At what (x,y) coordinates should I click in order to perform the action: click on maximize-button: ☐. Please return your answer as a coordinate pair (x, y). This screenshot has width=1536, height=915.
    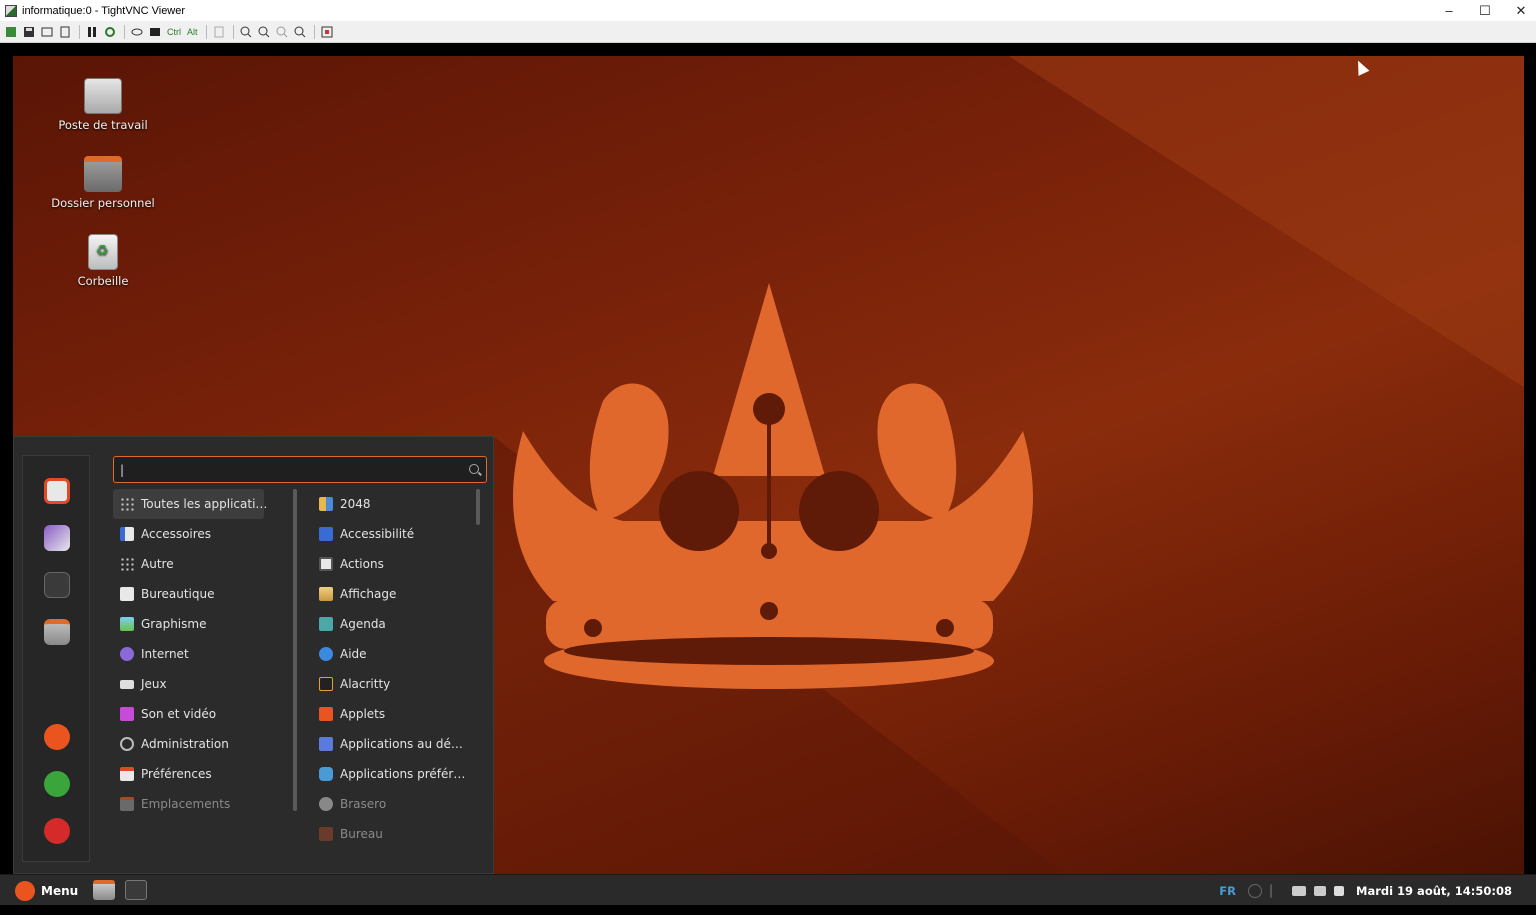
    Looking at the image, I should click on (1485, 10).